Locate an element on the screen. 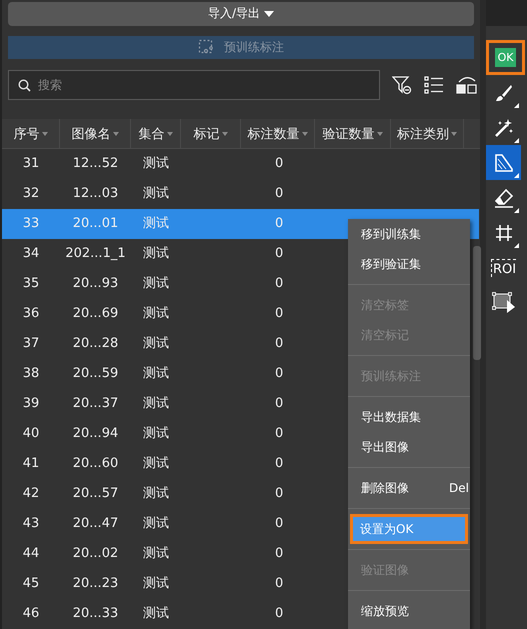  index-cell: 39 is located at coordinates (31, 404).